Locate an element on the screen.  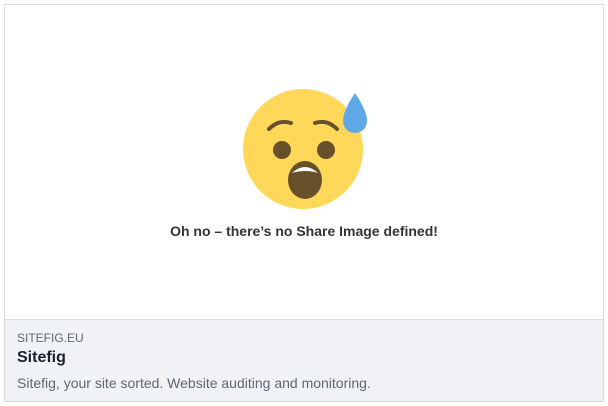
no-share-image-message: Oh no – there’s no Share Image defined! is located at coordinates (304, 231).